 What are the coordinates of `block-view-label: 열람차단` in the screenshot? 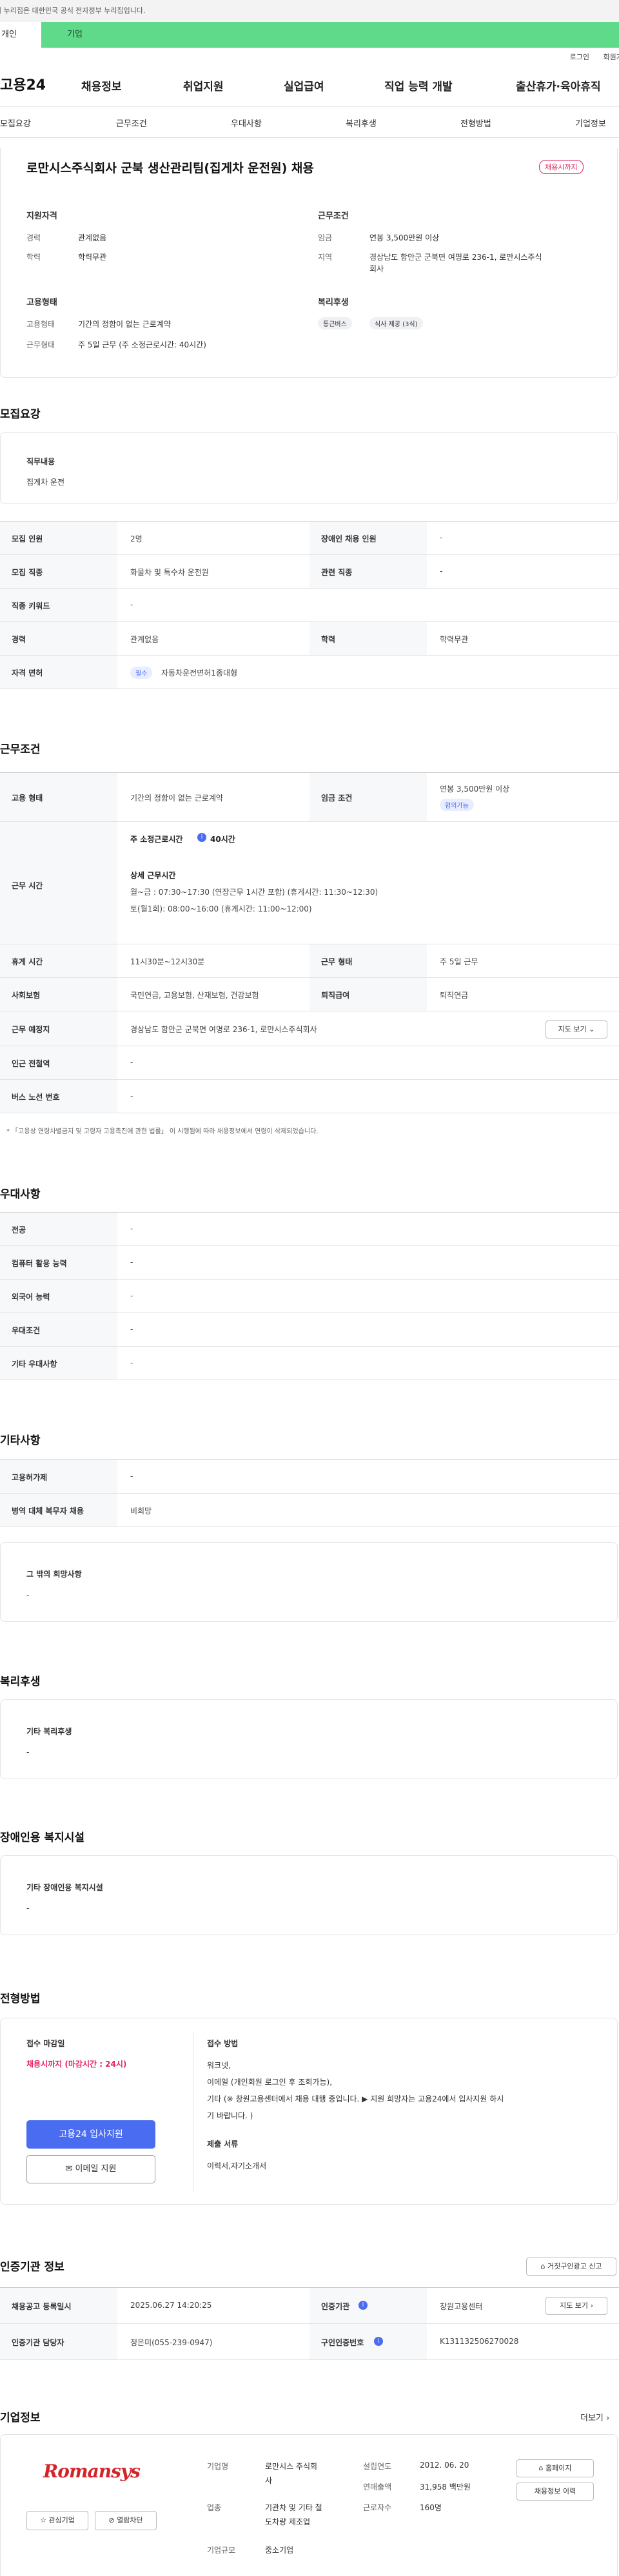 It's located at (130, 2520).